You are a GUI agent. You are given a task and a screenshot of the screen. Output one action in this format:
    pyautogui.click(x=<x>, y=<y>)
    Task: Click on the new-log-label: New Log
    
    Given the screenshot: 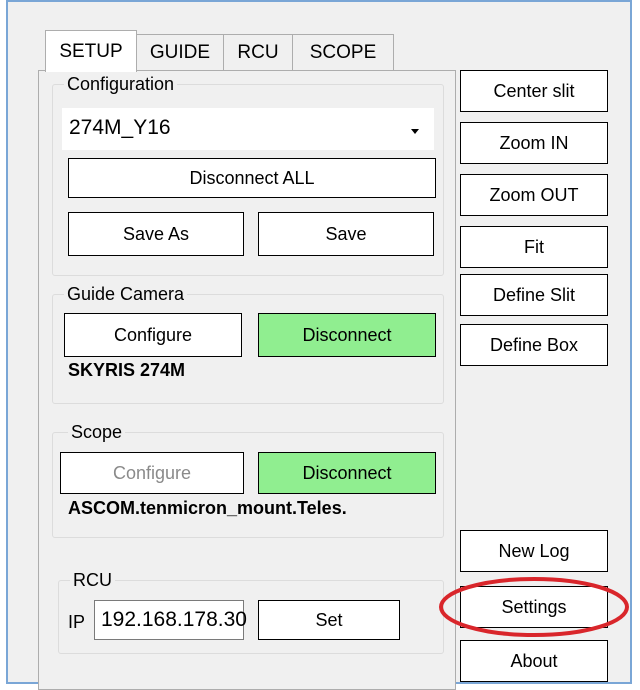 What is the action you would take?
    pyautogui.click(x=534, y=550)
    